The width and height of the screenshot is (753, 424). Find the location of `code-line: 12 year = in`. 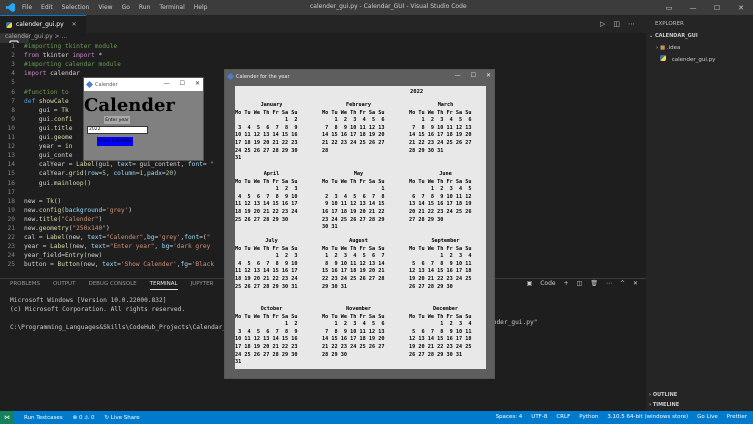

code-line: 12 year = in is located at coordinates (36, 147).